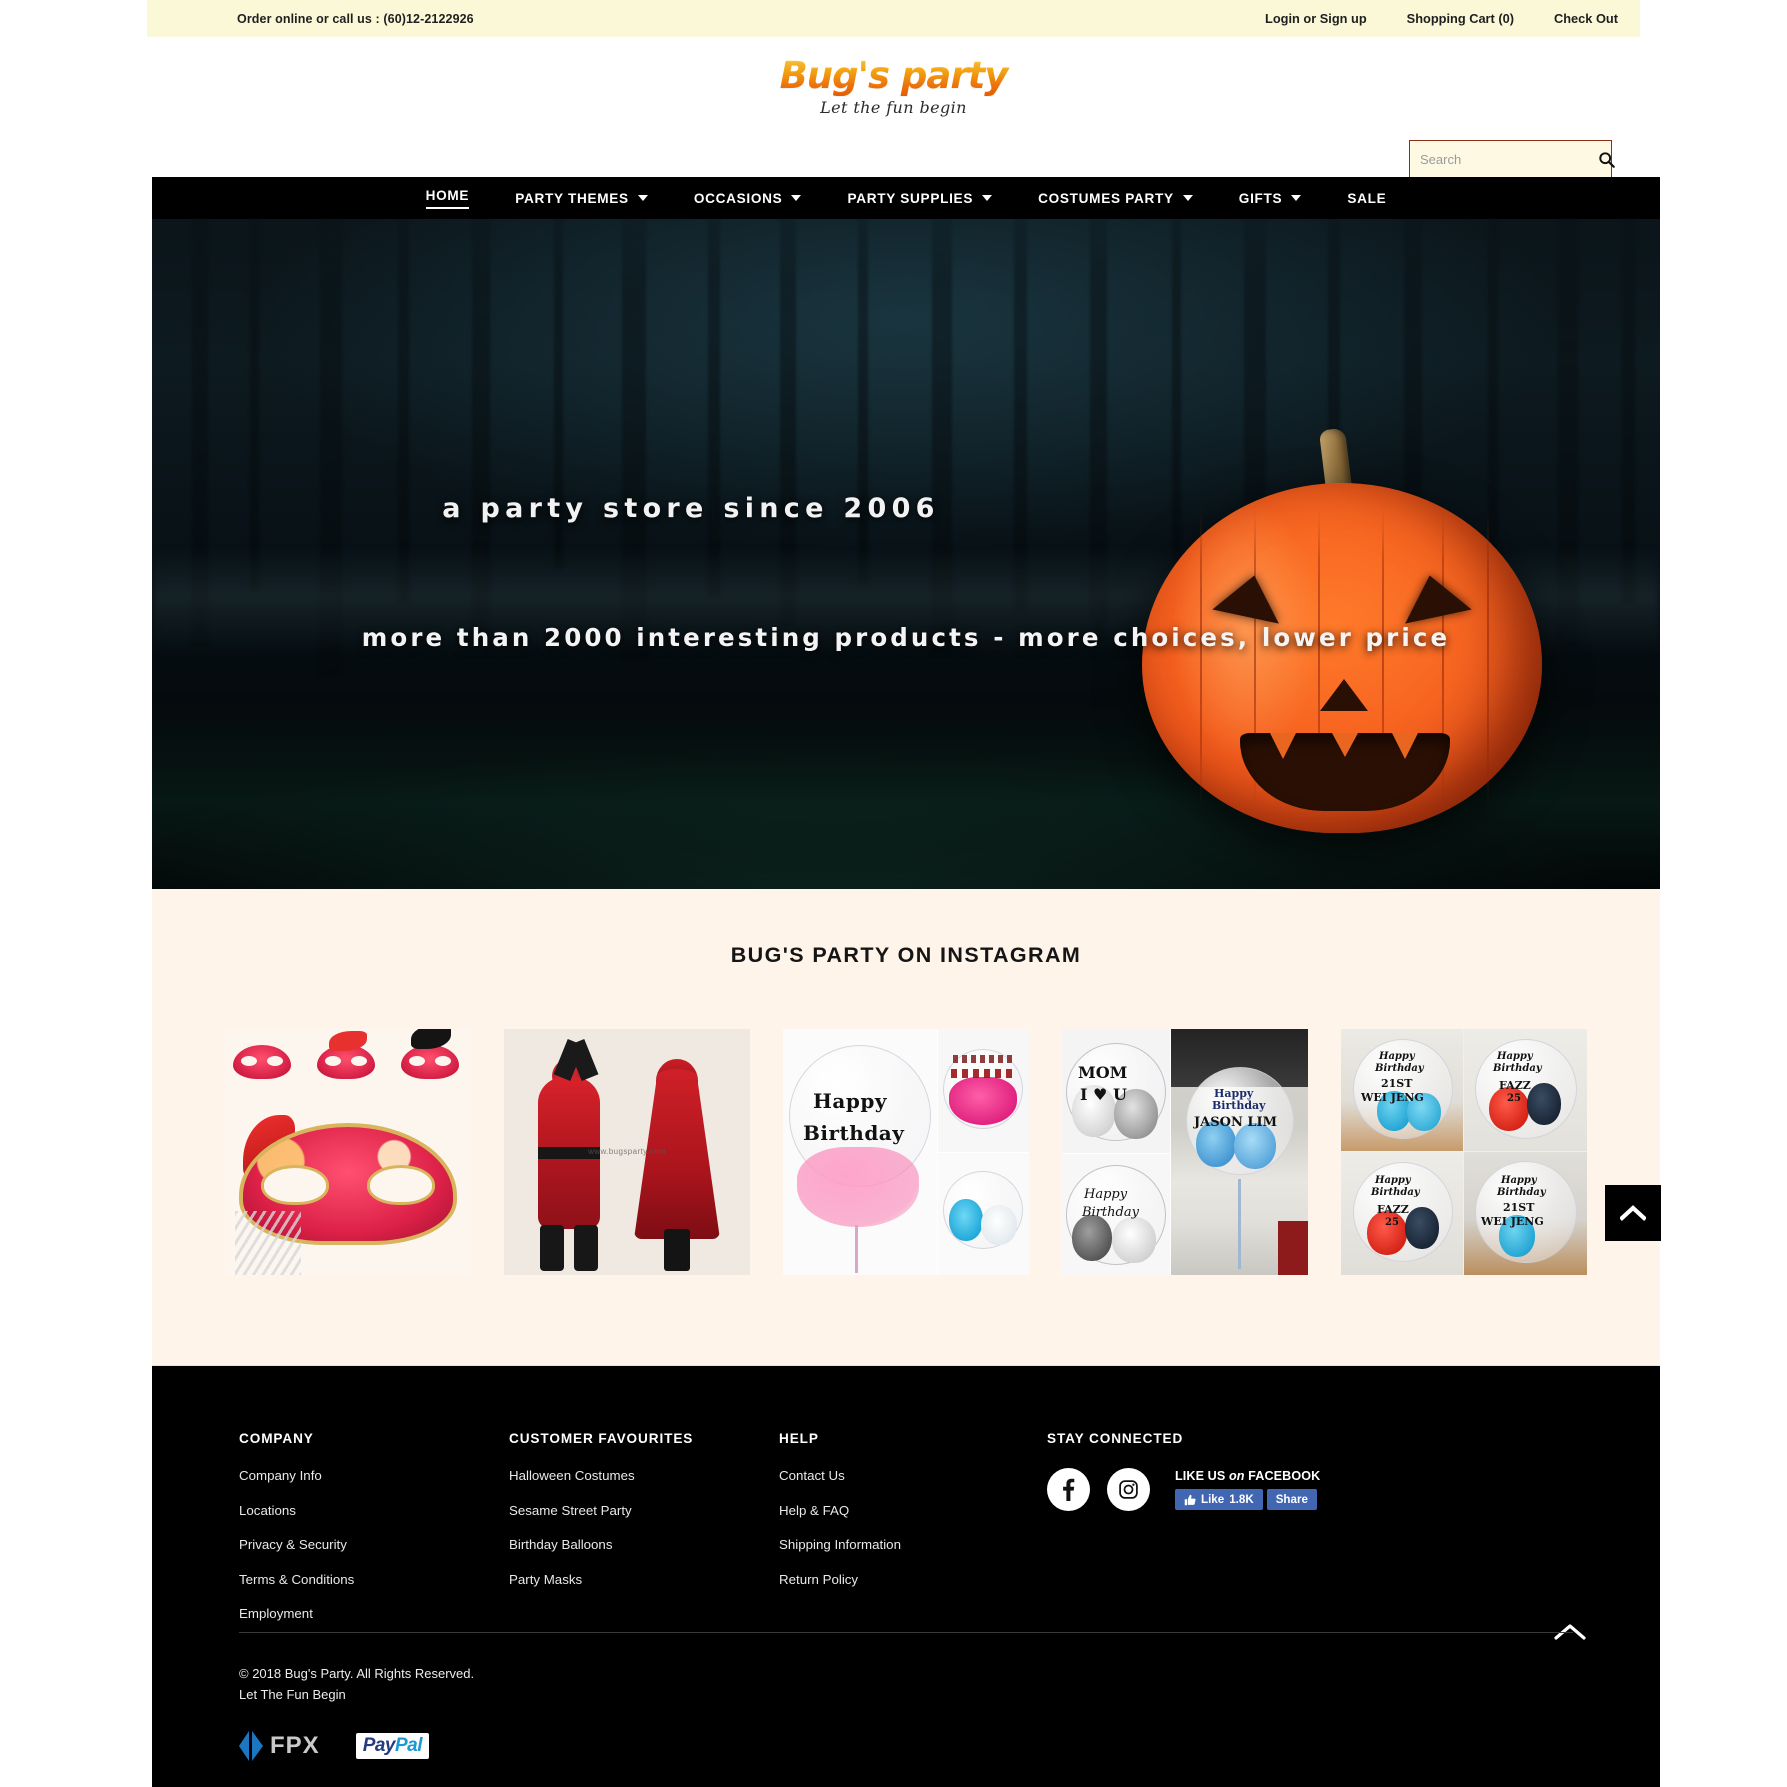 The width and height of the screenshot is (1787, 1787). I want to click on nav-label-costumes-party: COSTUMES PARTY, so click(1106, 198).